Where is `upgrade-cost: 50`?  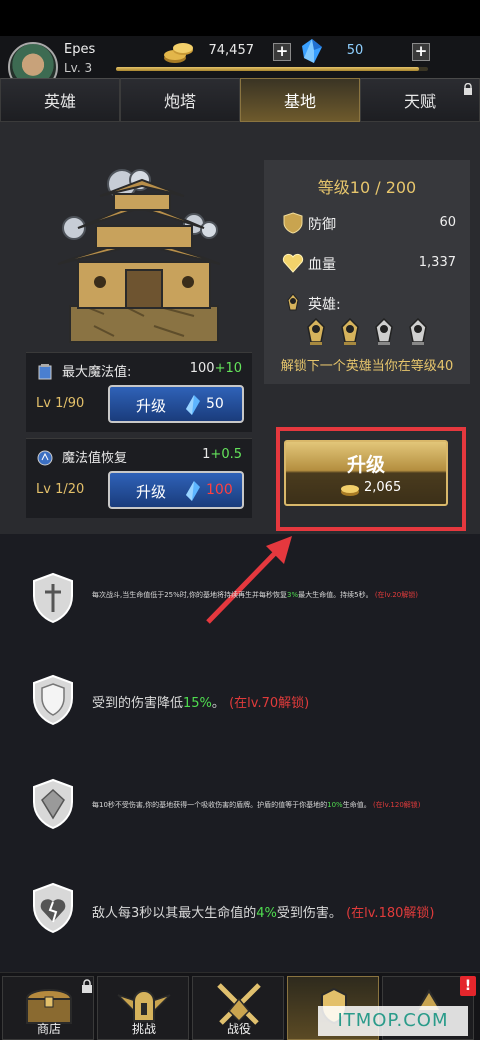 upgrade-cost: 50 is located at coordinates (215, 404).